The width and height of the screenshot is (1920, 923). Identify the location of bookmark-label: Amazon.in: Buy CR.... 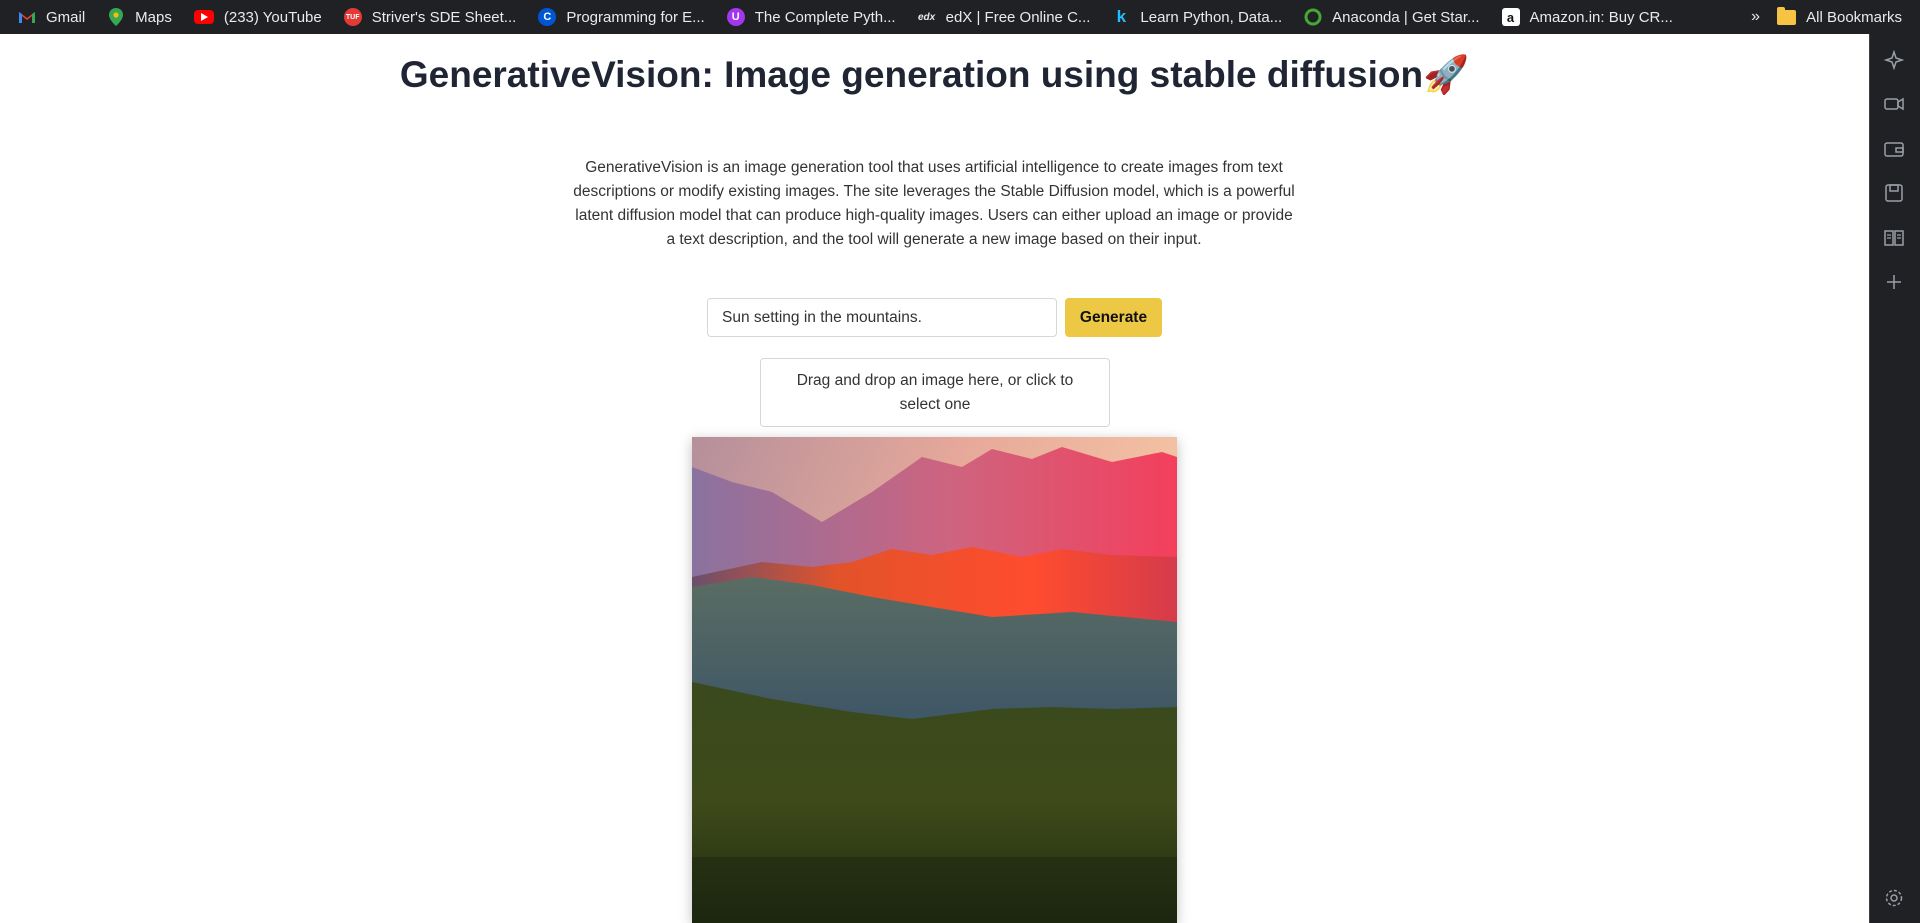
(1601, 17).